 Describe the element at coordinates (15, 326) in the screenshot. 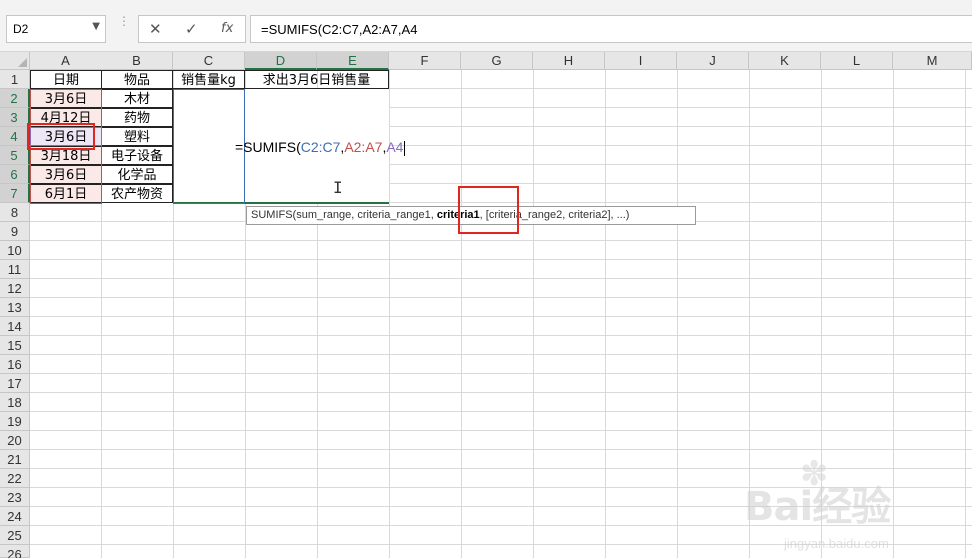

I see `row-header-14: 14` at that location.